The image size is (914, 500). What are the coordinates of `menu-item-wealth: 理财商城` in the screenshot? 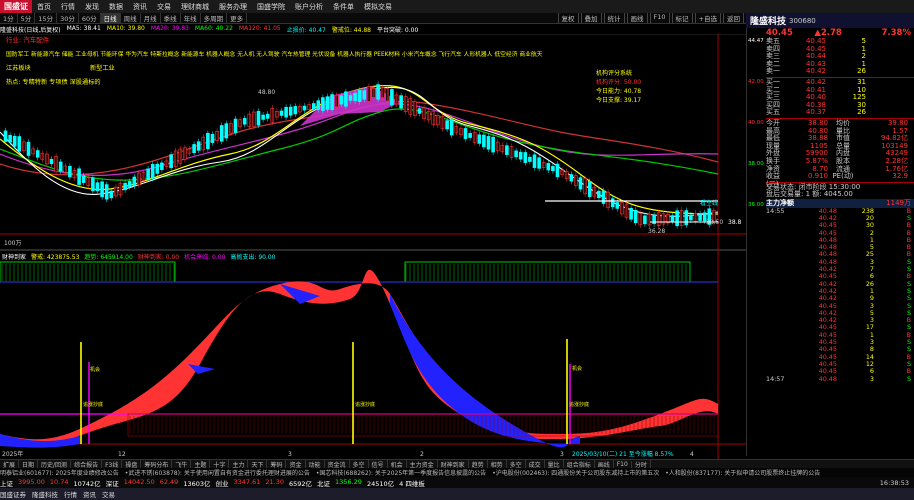 It's located at (195, 7).